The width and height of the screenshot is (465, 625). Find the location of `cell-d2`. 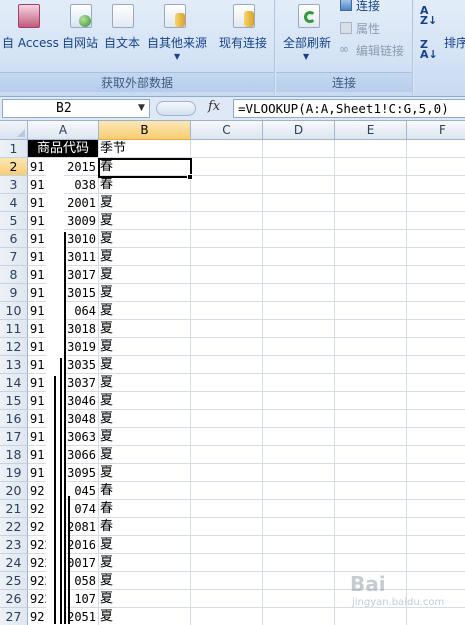

cell-d2 is located at coordinates (299, 167).